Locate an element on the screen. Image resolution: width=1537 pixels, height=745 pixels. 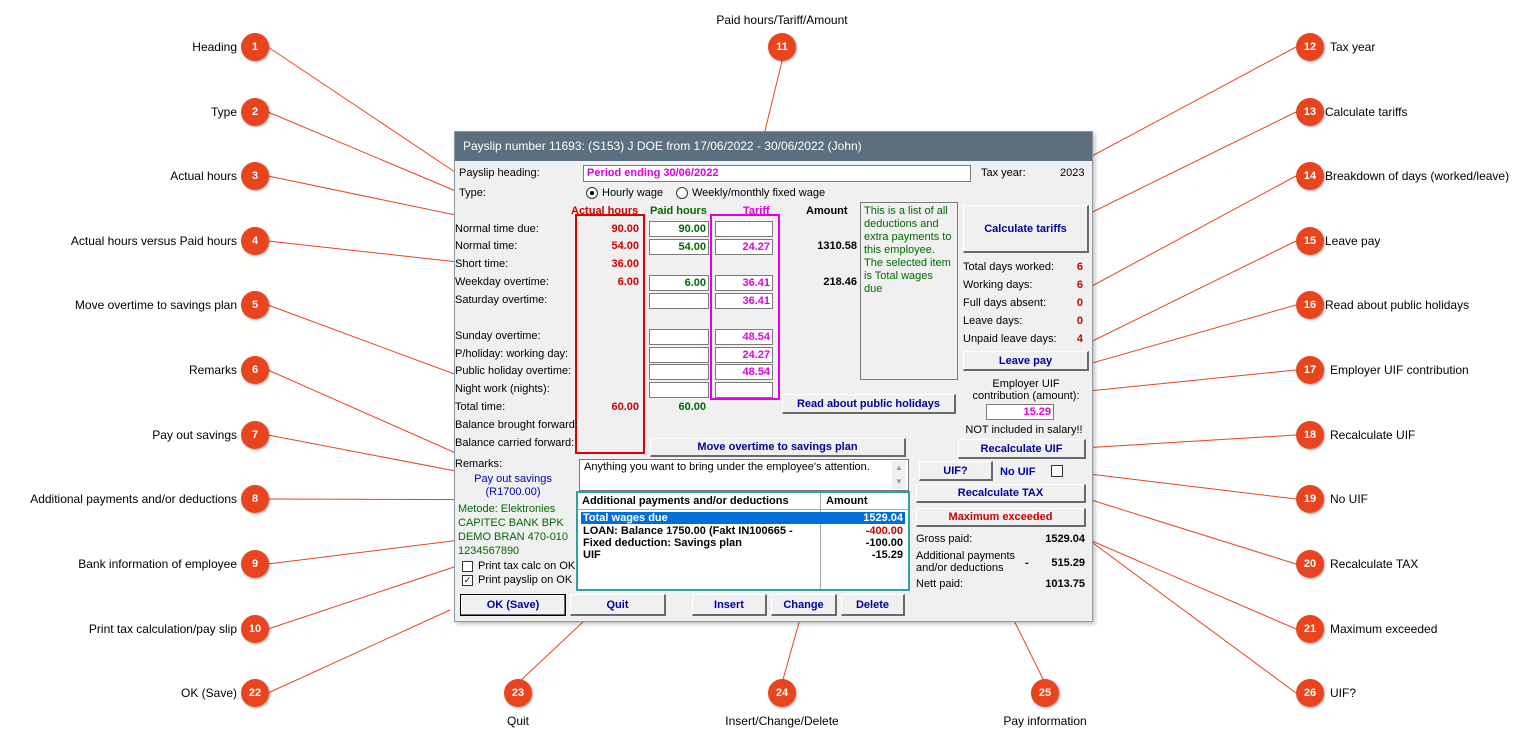
list-item: Fixed deduction: Savings plan -100.00 is located at coordinates (743, 543).